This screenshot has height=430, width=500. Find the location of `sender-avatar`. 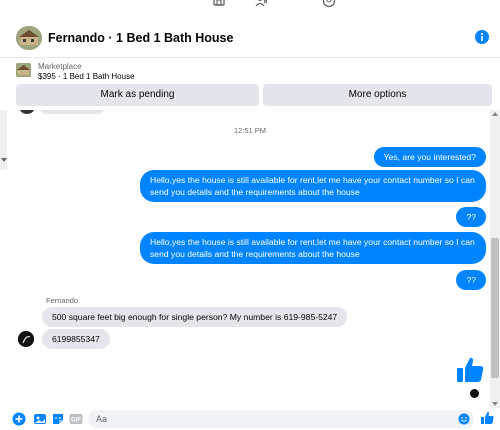

sender-avatar is located at coordinates (26, 339).